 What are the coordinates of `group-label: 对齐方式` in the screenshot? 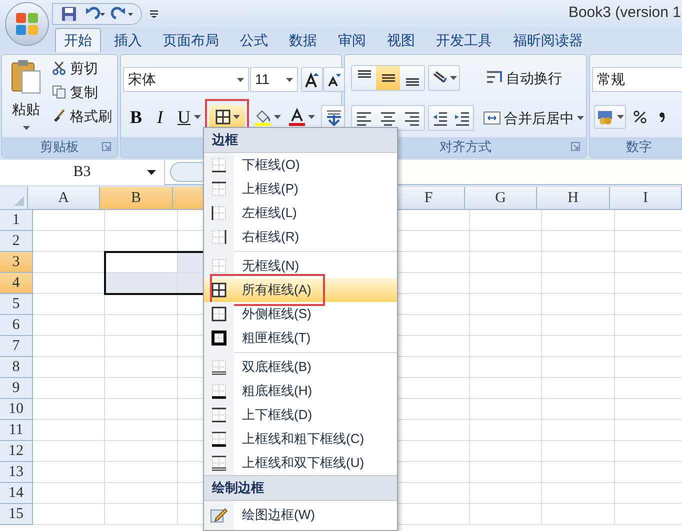 It's located at (466, 147).